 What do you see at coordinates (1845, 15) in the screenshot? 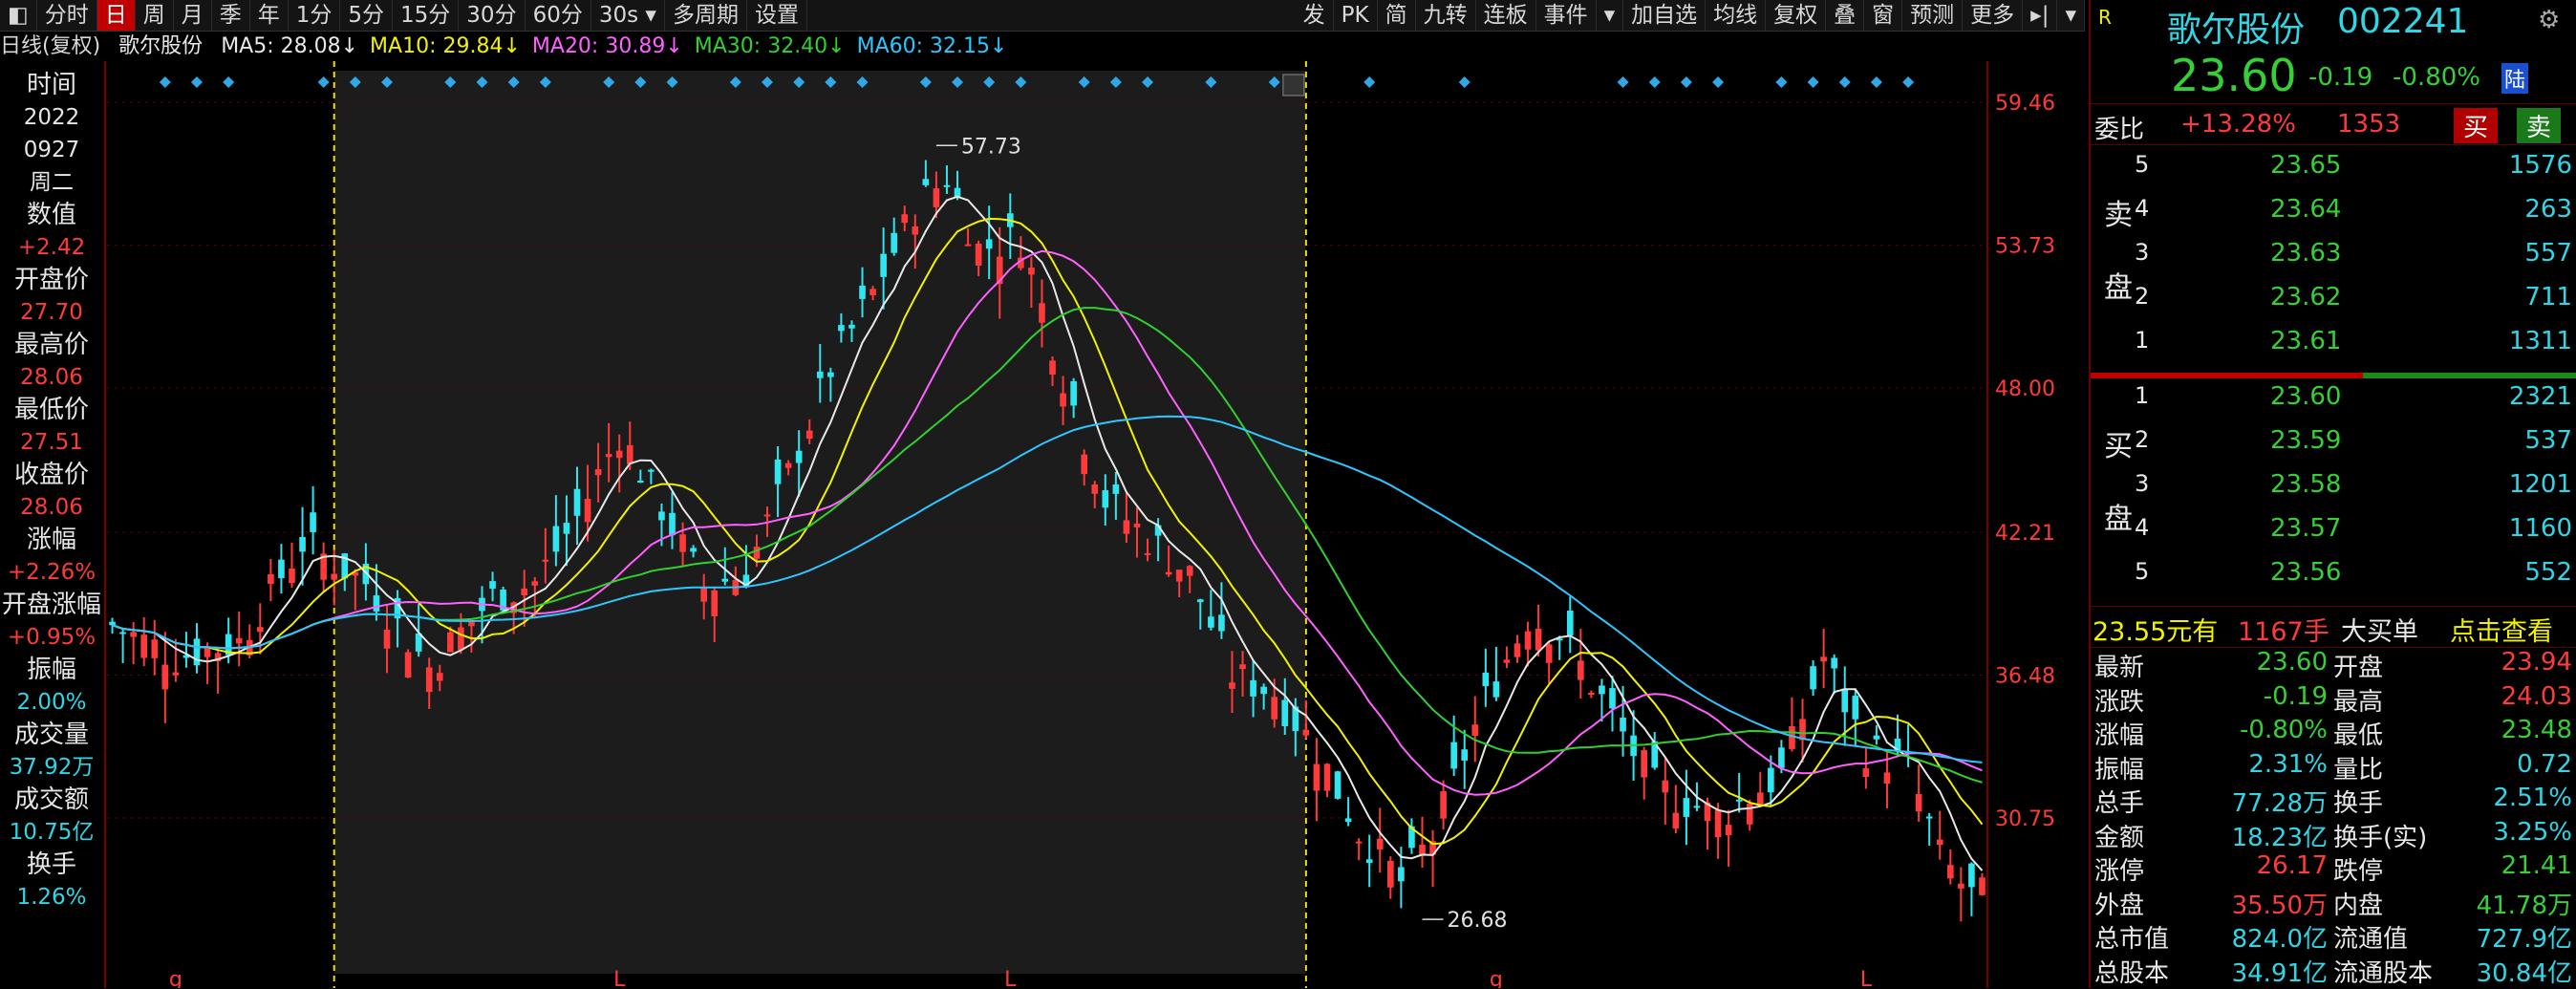
I see `toolbar-item-10: 叠` at bounding box center [1845, 15].